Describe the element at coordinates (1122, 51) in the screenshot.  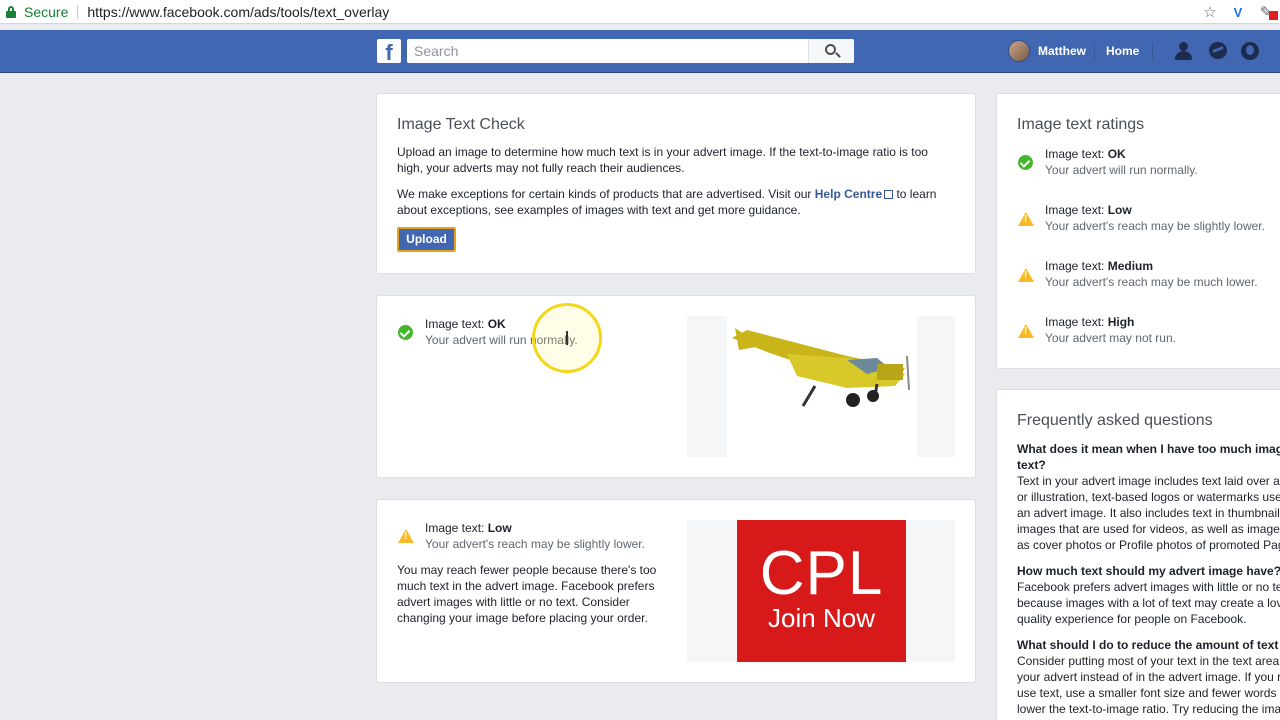
I see `home-link: Home` at that location.